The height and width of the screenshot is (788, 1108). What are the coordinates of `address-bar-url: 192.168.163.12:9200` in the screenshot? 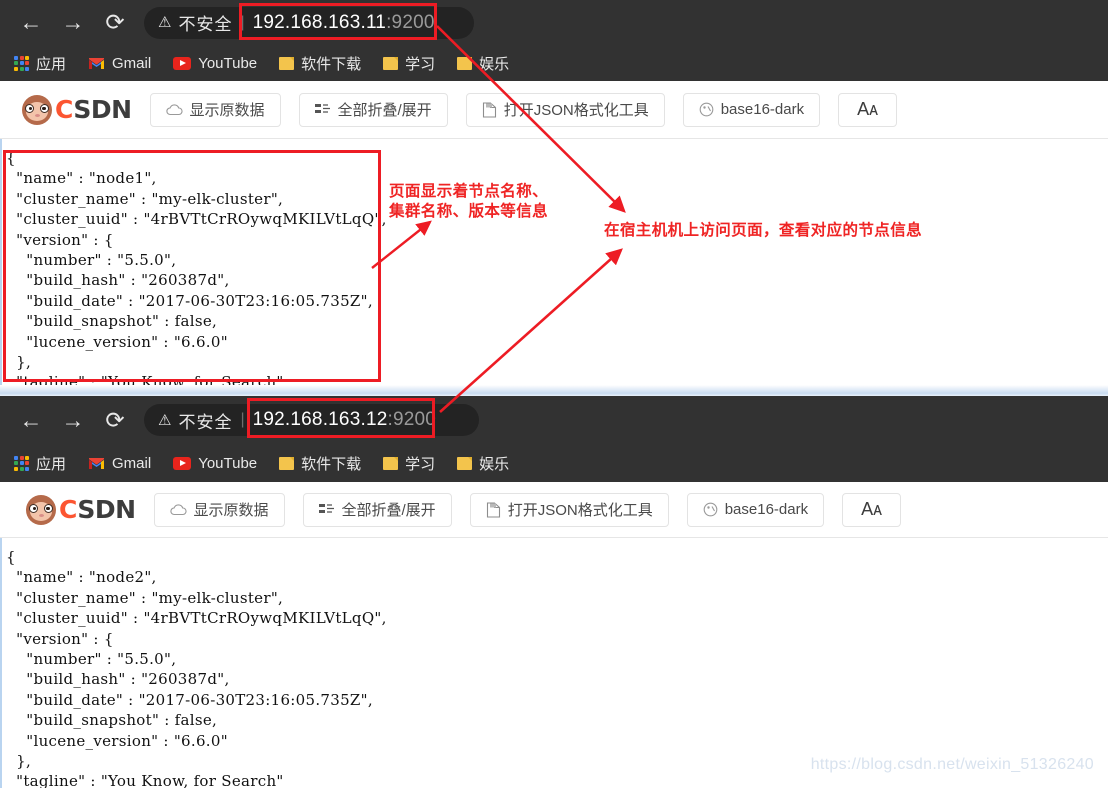 It's located at (344, 420).